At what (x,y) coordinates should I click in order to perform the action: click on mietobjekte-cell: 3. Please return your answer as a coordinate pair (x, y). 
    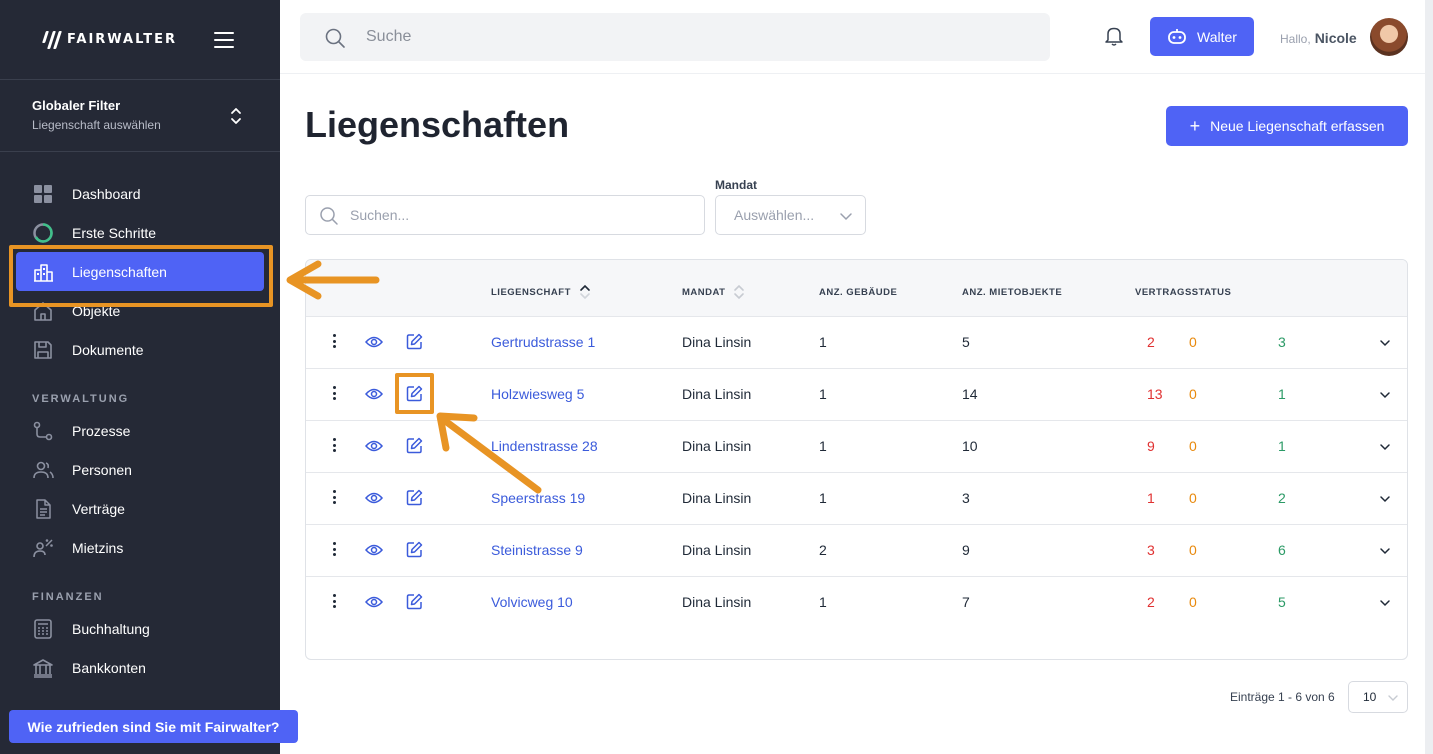
    Looking at the image, I should click on (966, 498).